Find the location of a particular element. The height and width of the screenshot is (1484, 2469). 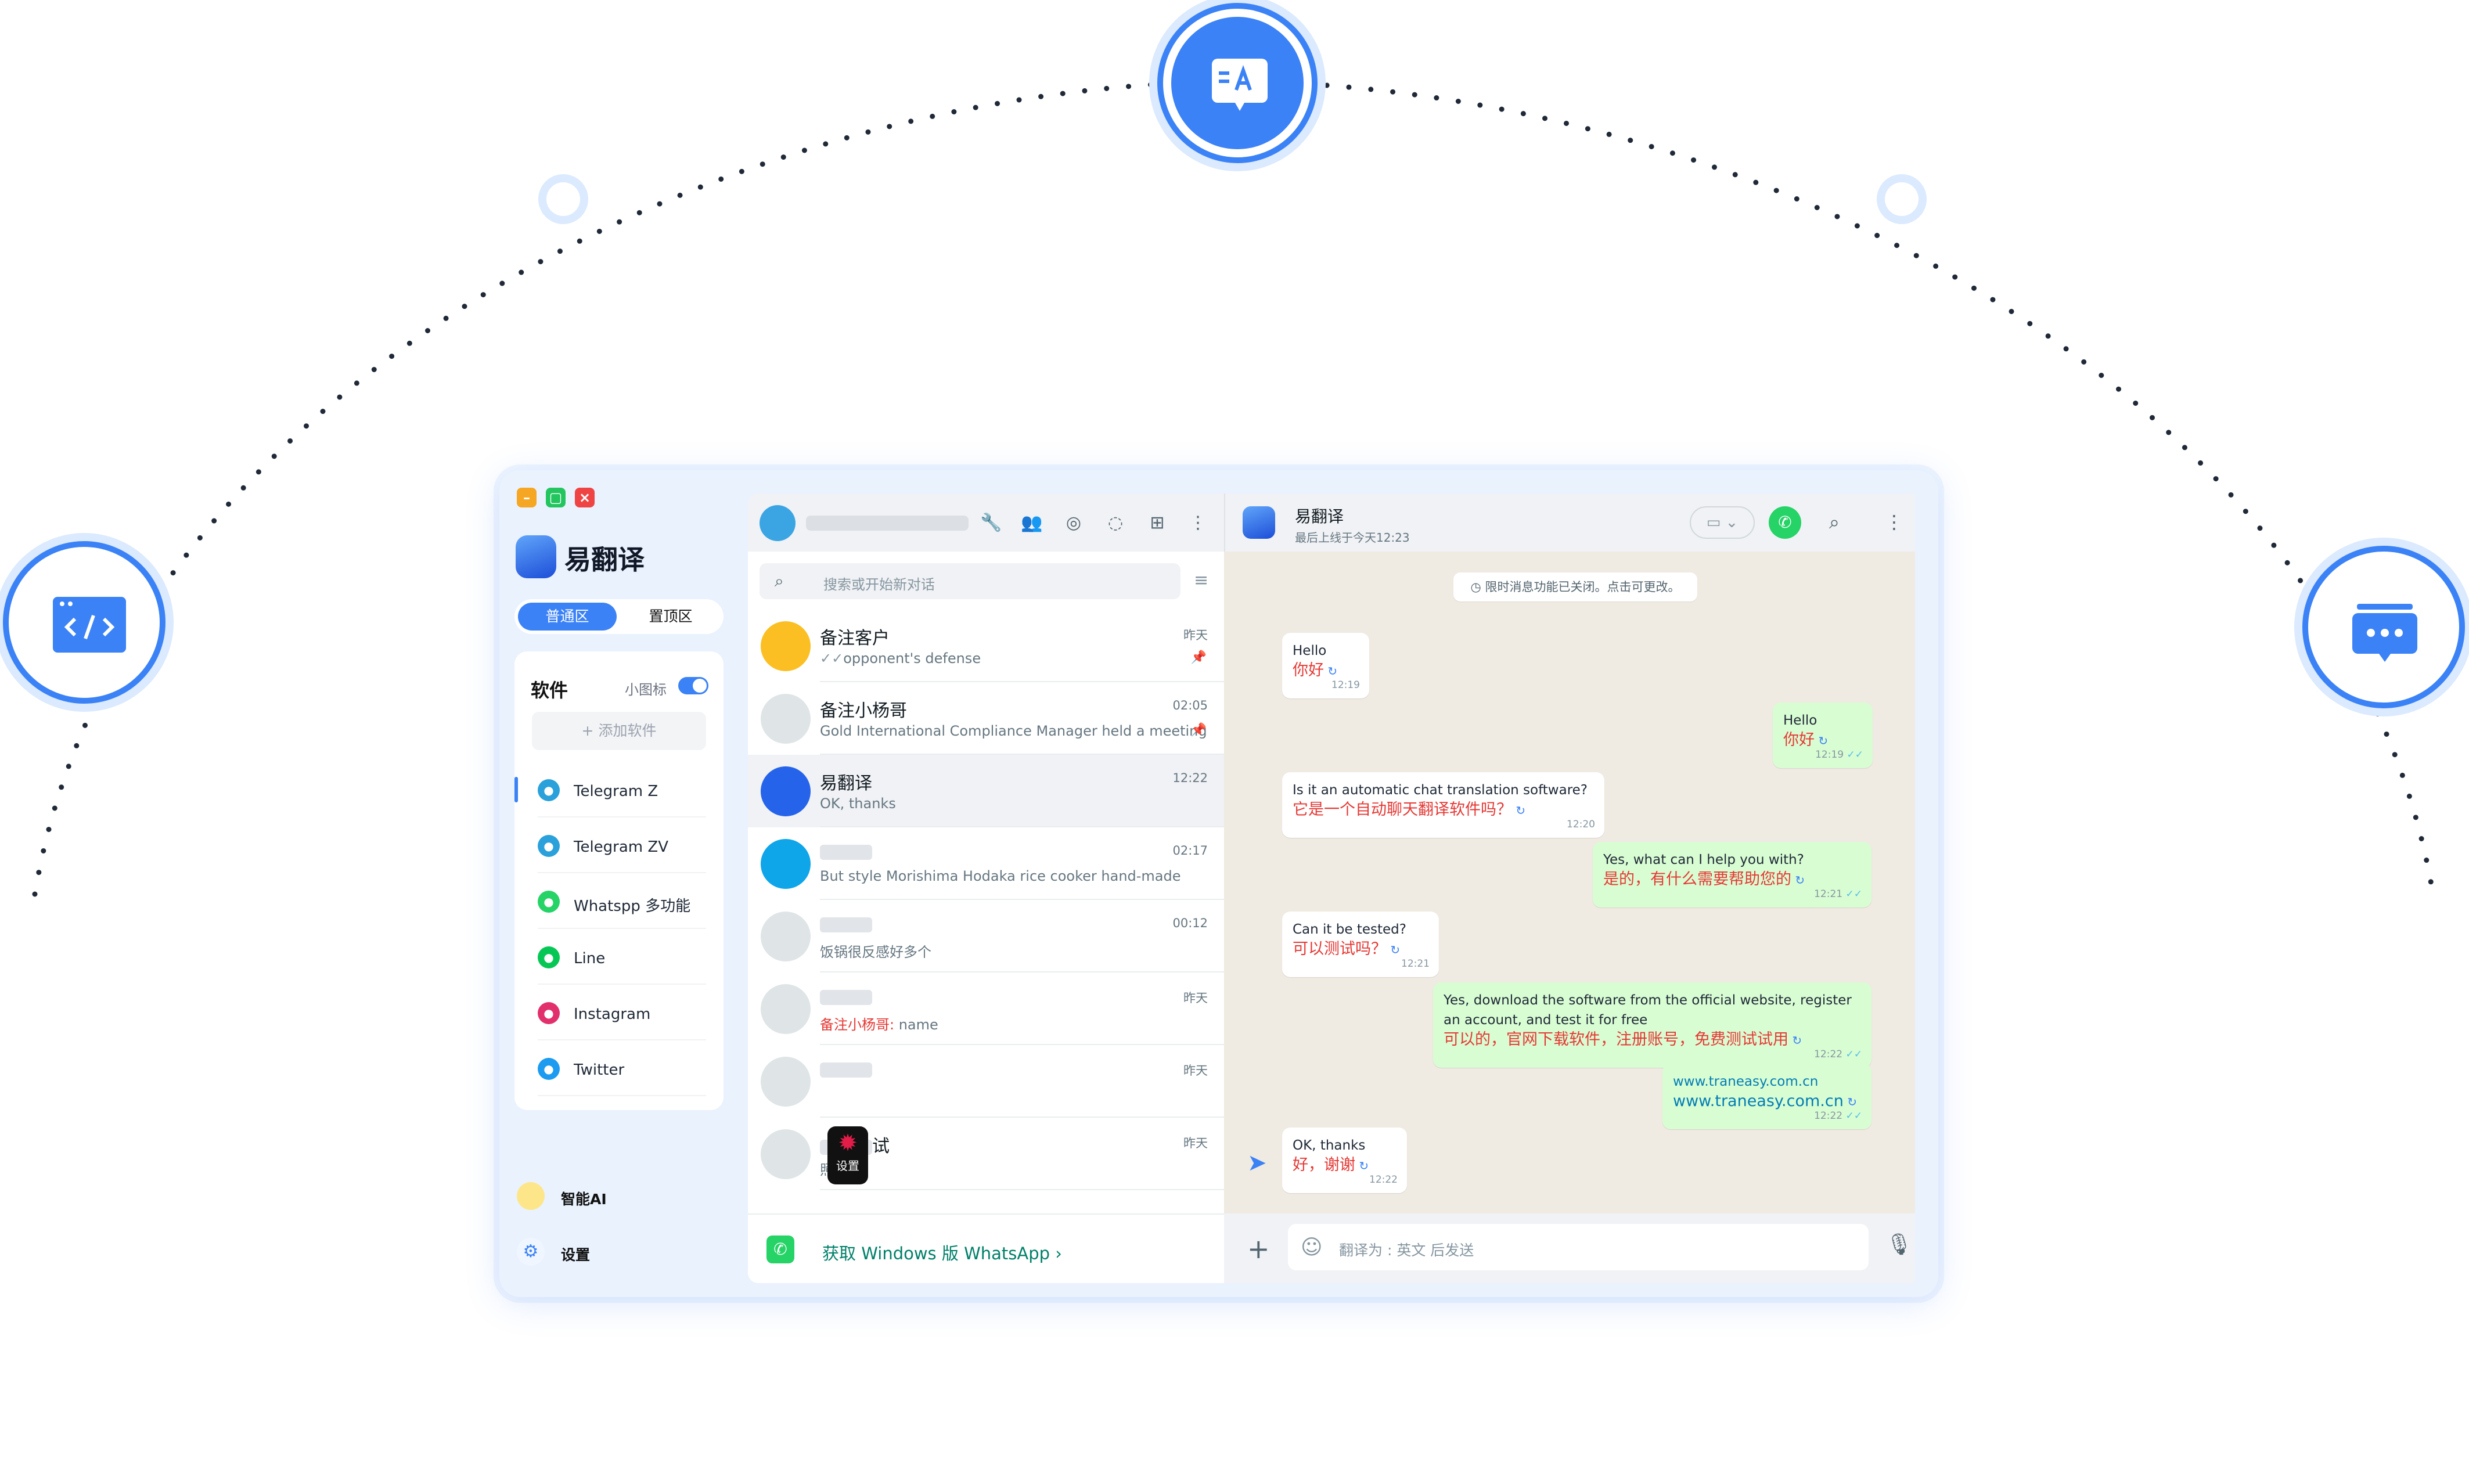

get-whatsapp-link: 获取 Windows 版 WhatsApp › is located at coordinates (942, 1252).